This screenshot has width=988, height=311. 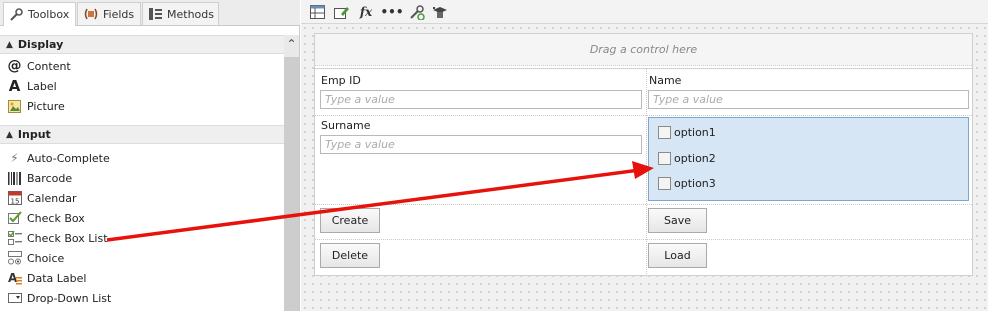 I want to click on toolbox-item-label: Drop-Down List, so click(x=69, y=298).